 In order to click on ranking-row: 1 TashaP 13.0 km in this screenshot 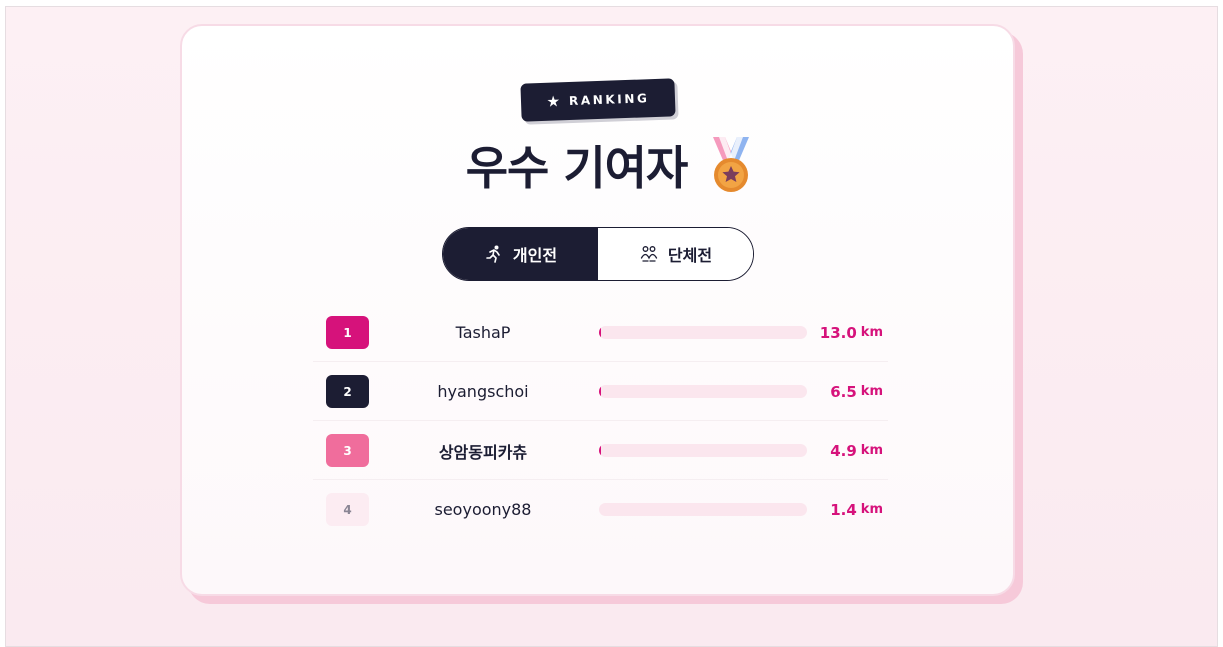, I will do `click(600, 332)`.